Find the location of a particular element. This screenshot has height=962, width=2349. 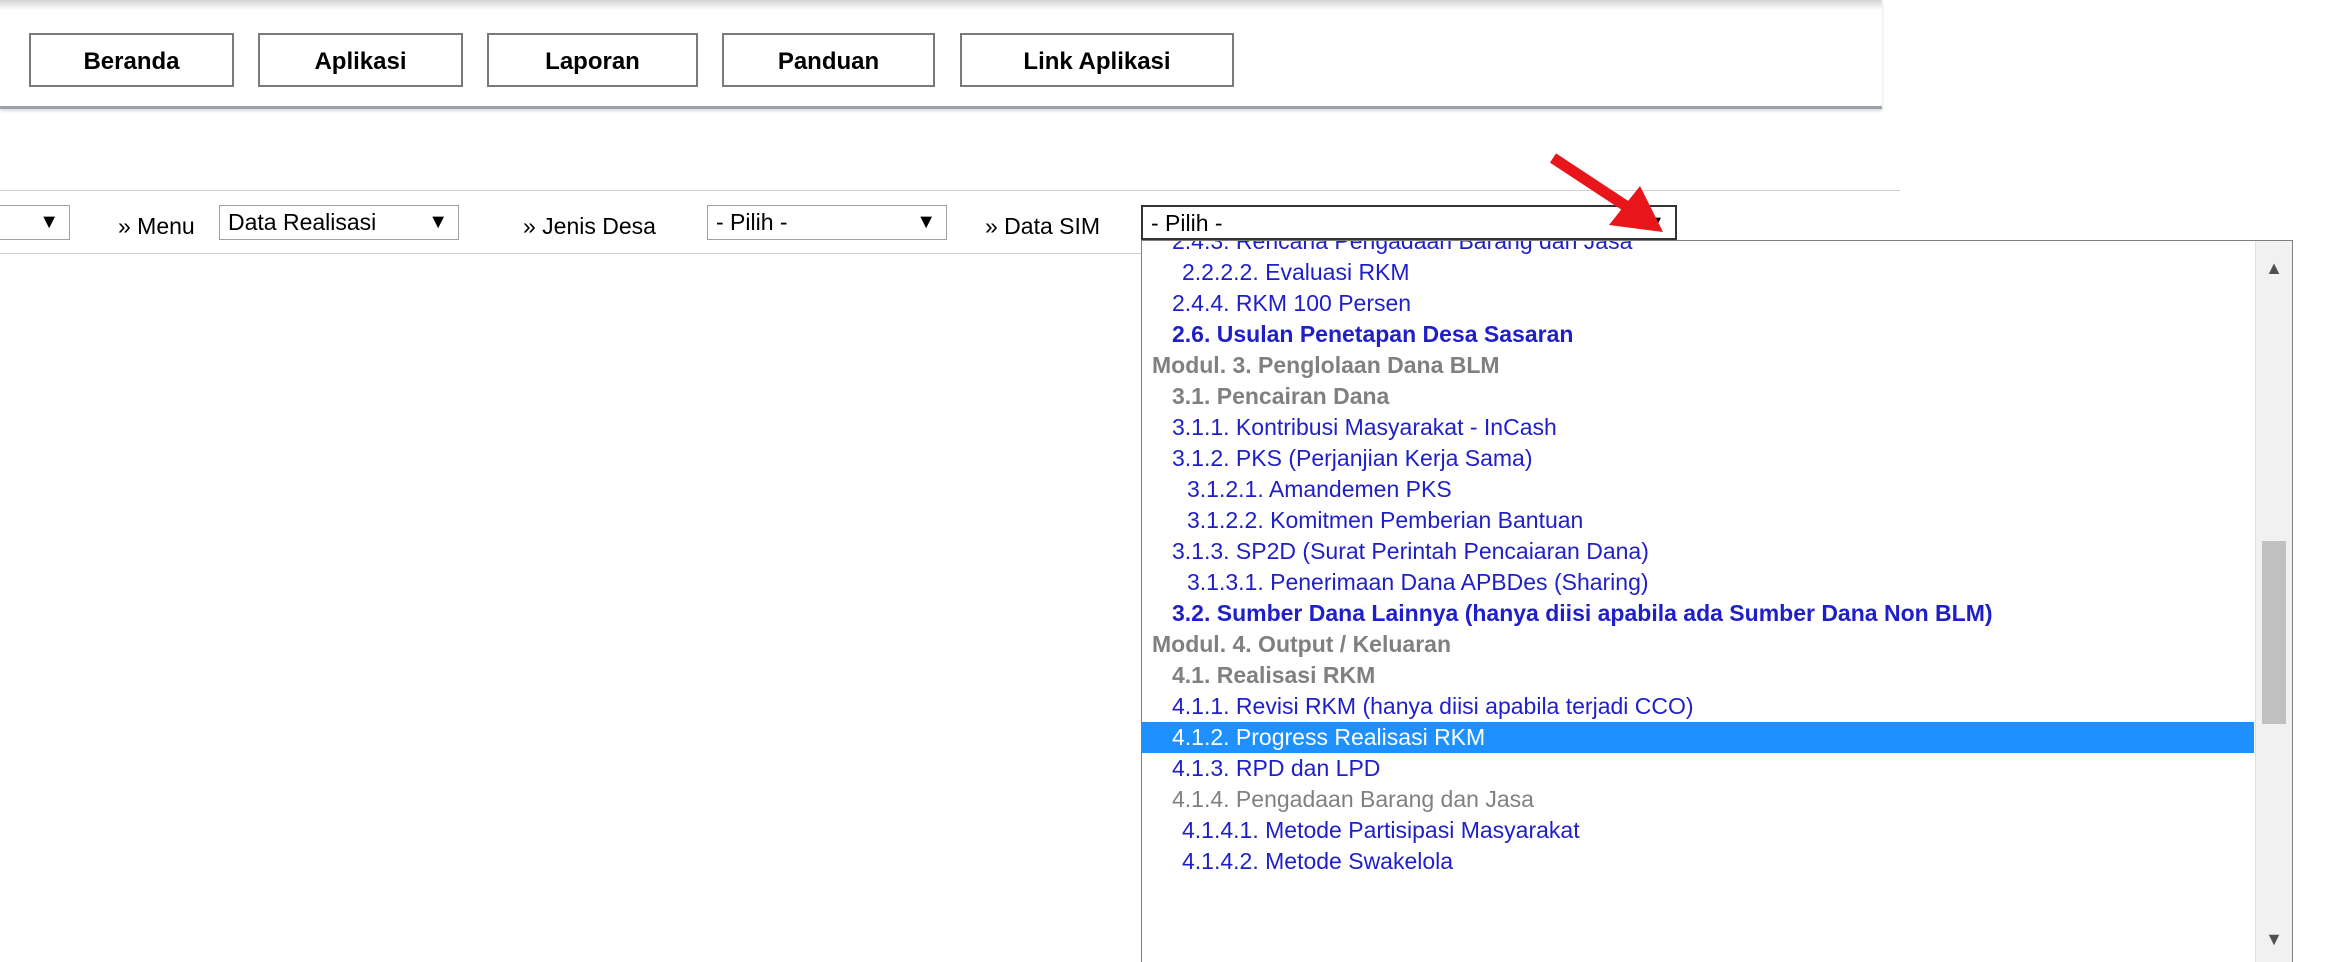

first-select: ▼ is located at coordinates (35, 222).